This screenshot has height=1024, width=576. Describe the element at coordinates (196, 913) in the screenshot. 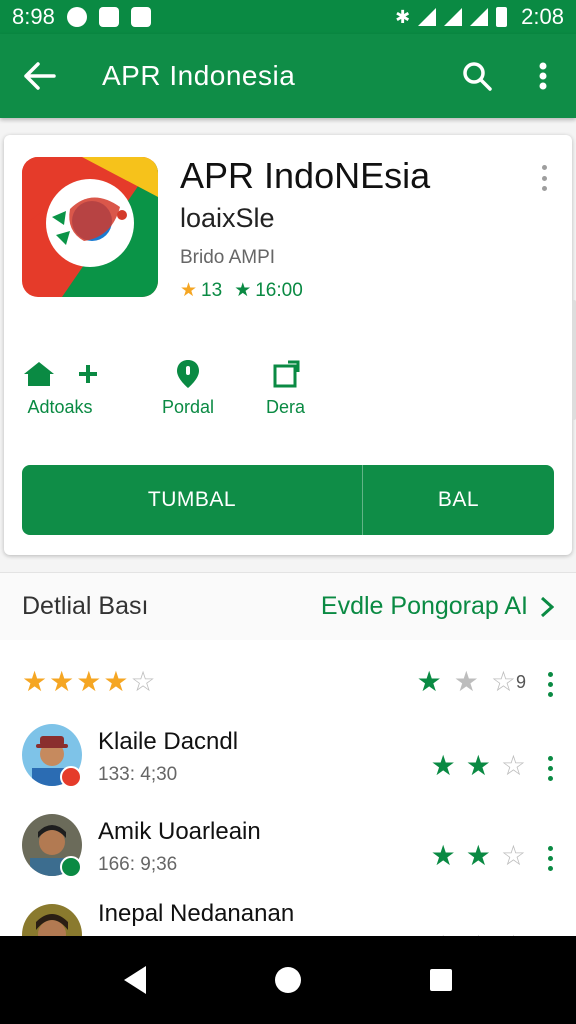

I see `reviewer-name: Inepal Nedananan` at that location.